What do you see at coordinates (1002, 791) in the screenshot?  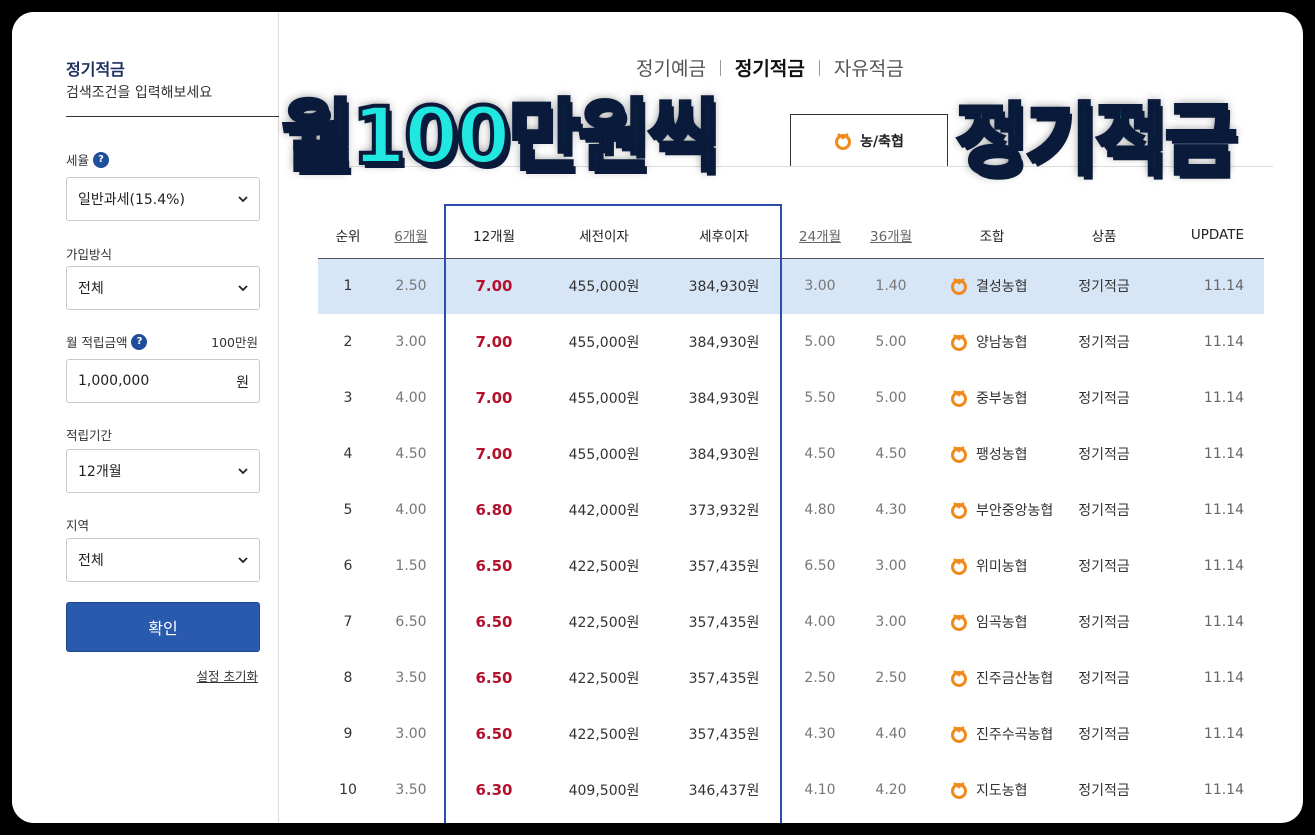 I see `union-name: 지도농협` at bounding box center [1002, 791].